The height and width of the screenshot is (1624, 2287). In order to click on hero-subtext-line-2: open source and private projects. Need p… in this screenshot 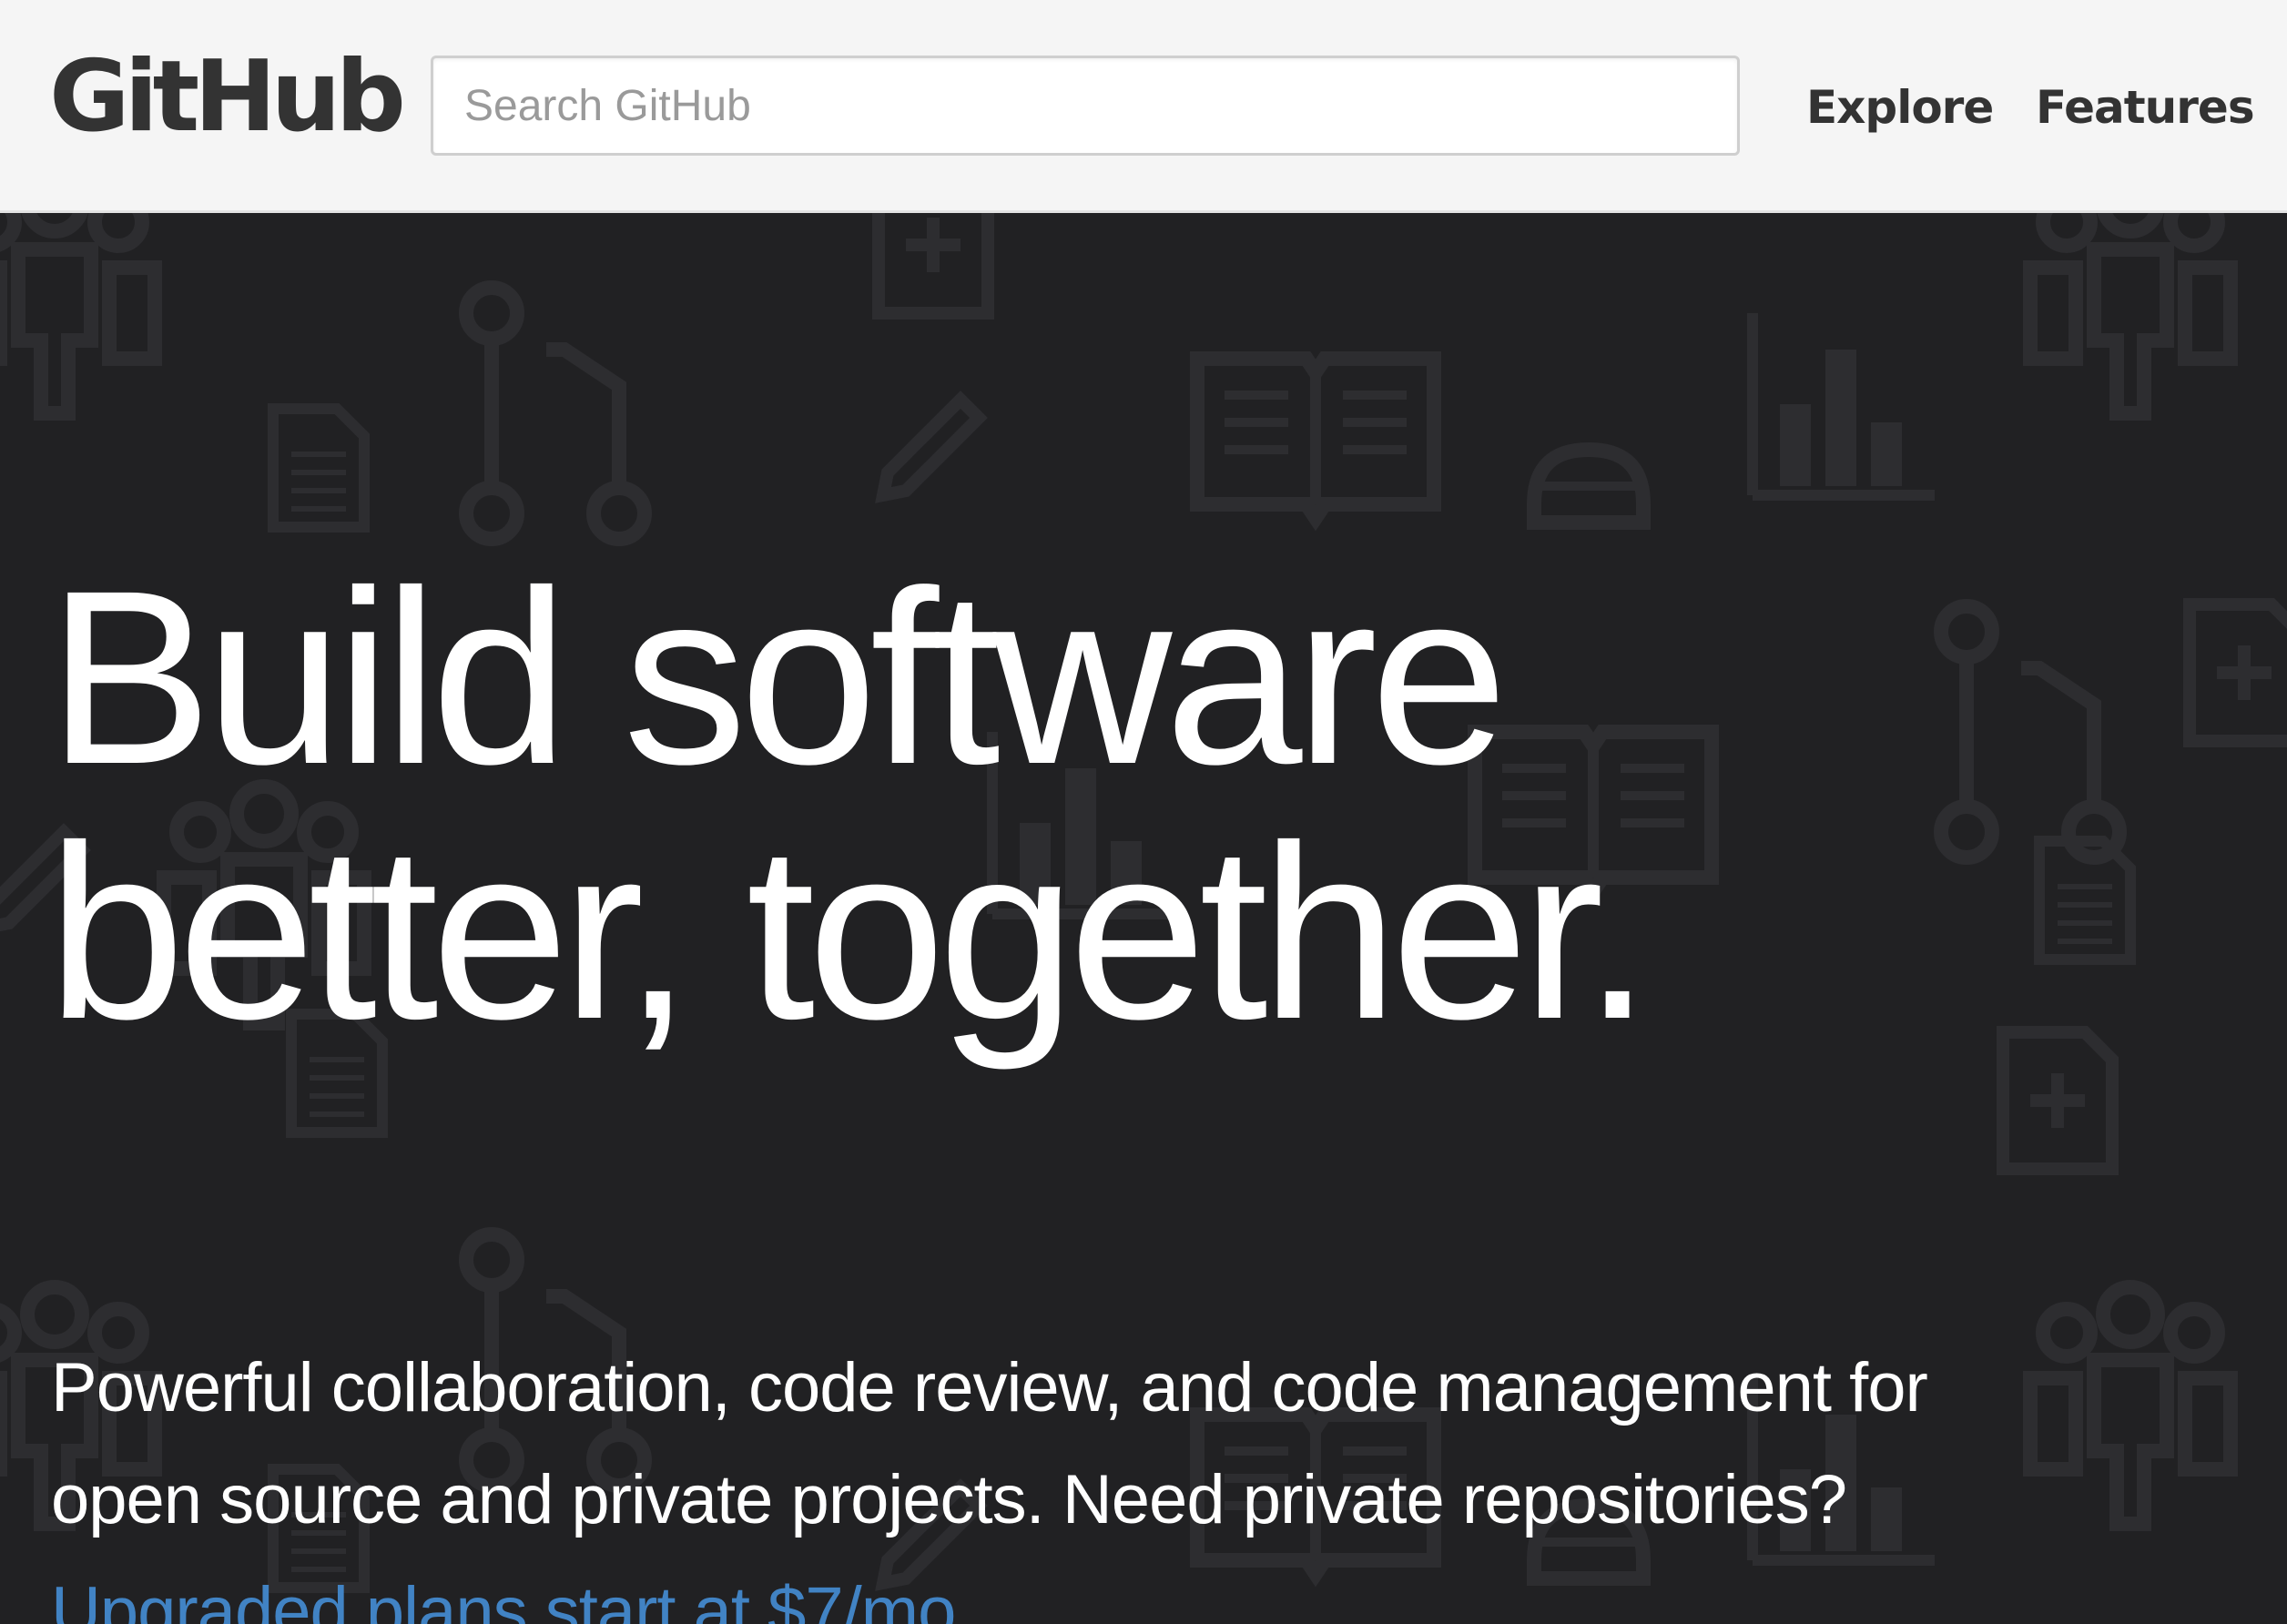, I will do `click(949, 1500)`.